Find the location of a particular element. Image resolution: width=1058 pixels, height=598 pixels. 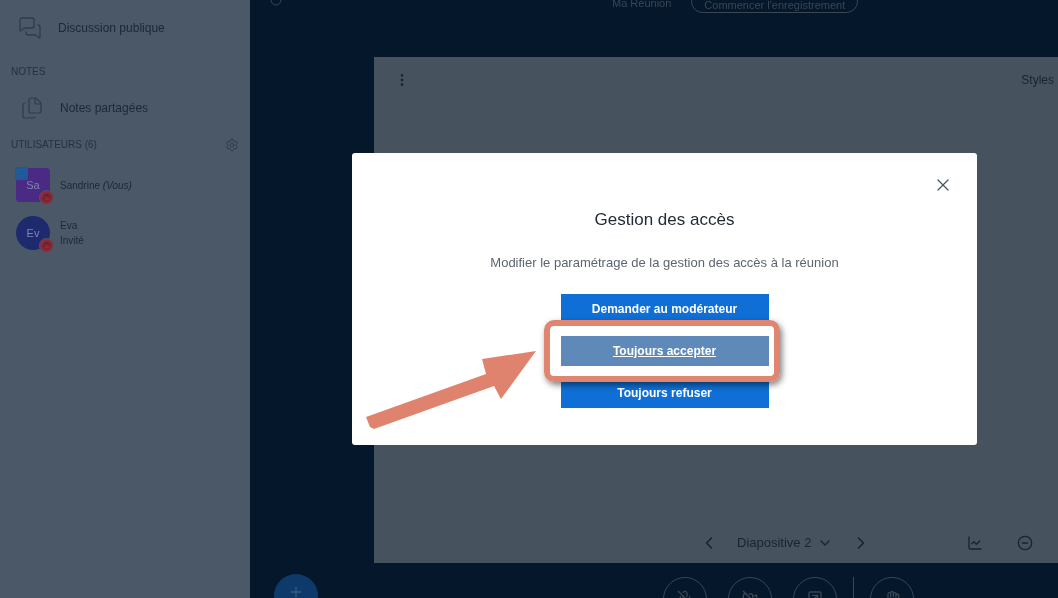

dialog-description: Modifier le paramétrage de la gestion des accès à la réunion is located at coordinates (664, 262).